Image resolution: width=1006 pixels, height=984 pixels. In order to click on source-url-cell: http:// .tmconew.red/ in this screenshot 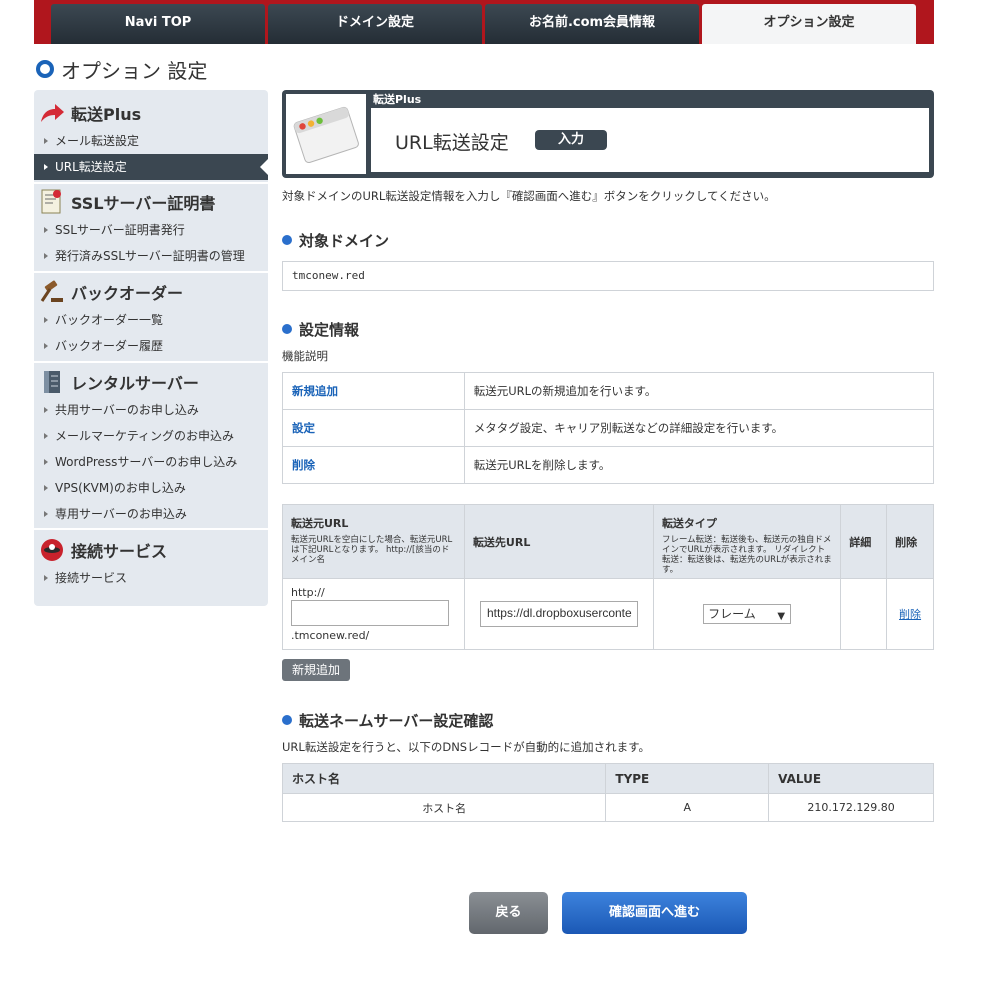, I will do `click(373, 614)`.